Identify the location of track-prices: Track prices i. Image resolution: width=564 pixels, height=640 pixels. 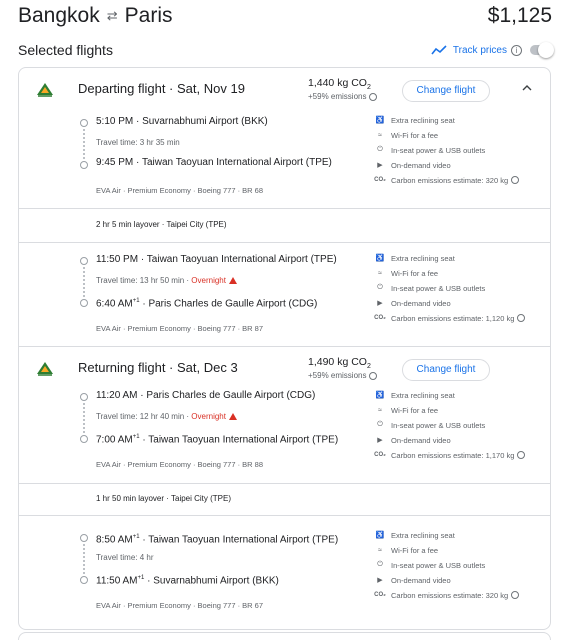
(492, 50).